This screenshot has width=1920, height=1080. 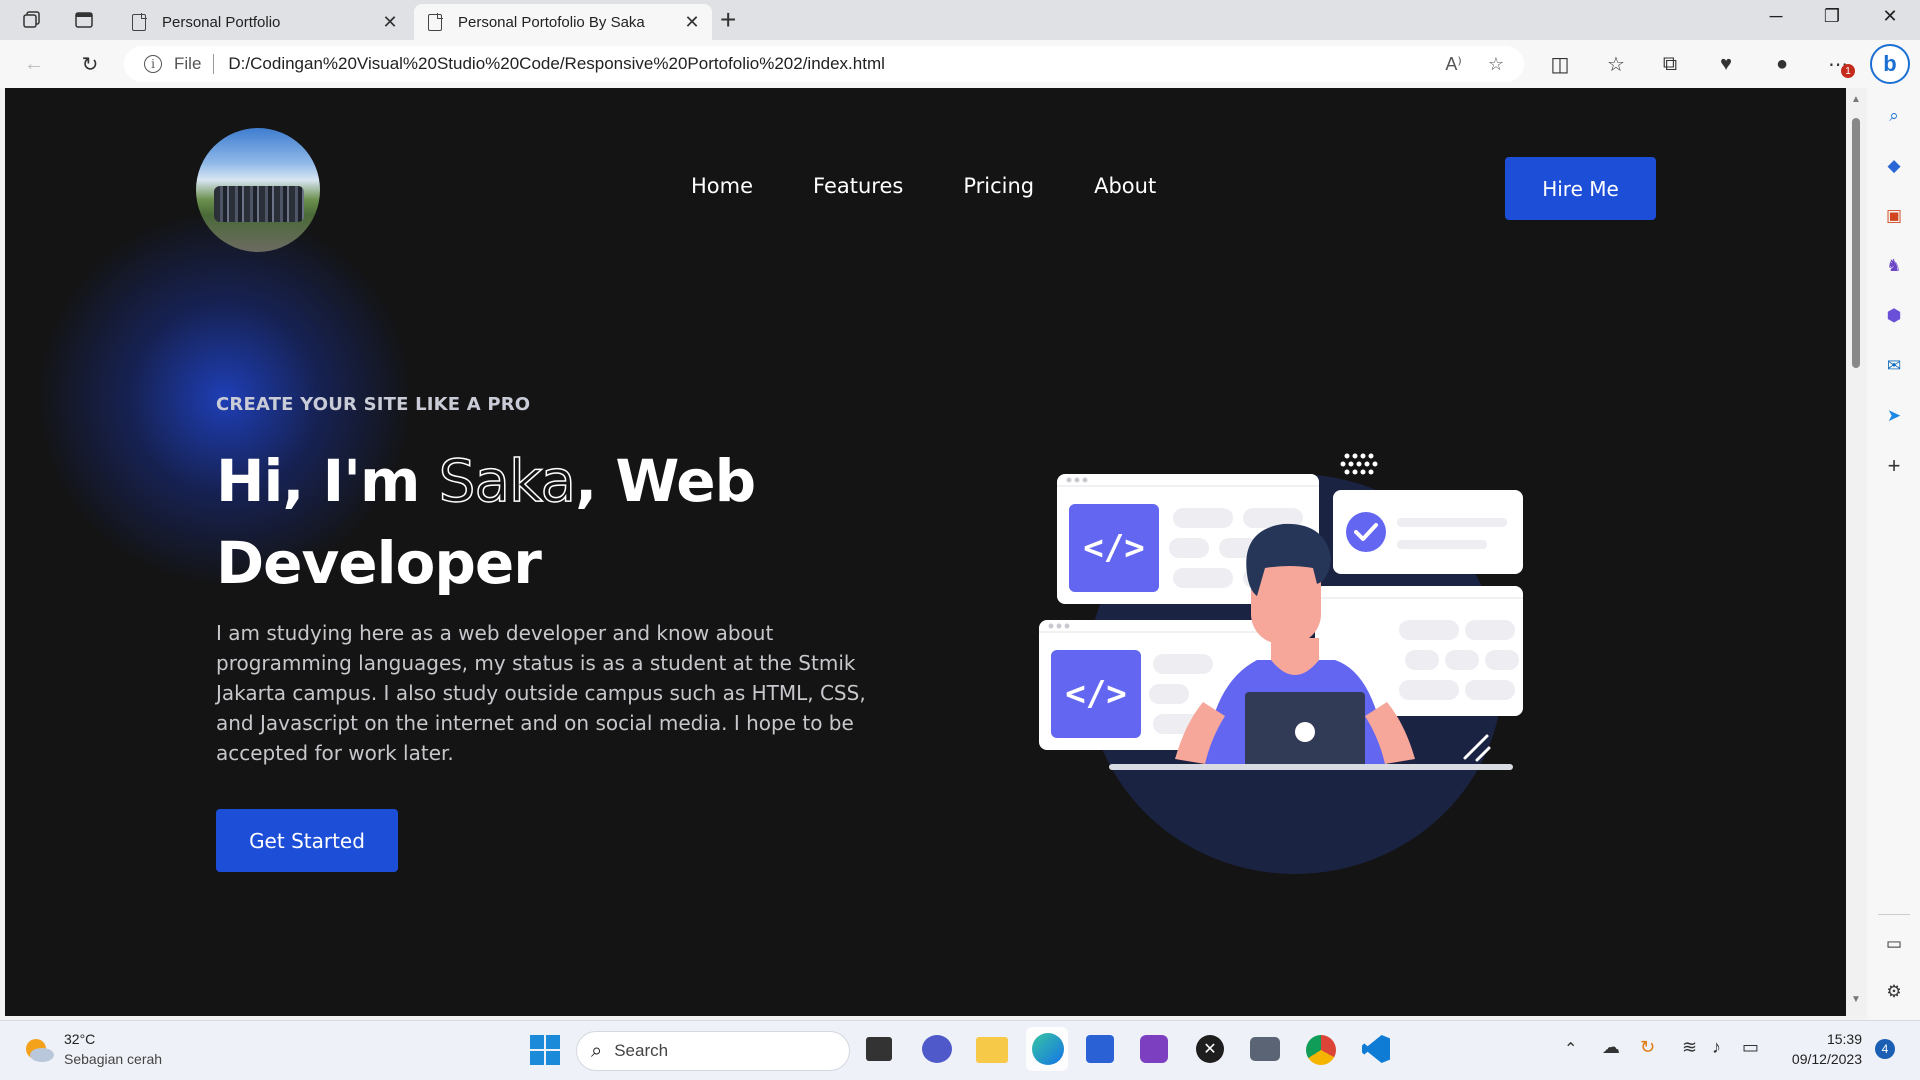 What do you see at coordinates (1281, 663) in the screenshot?
I see `developer-illustration: </> </>` at bounding box center [1281, 663].